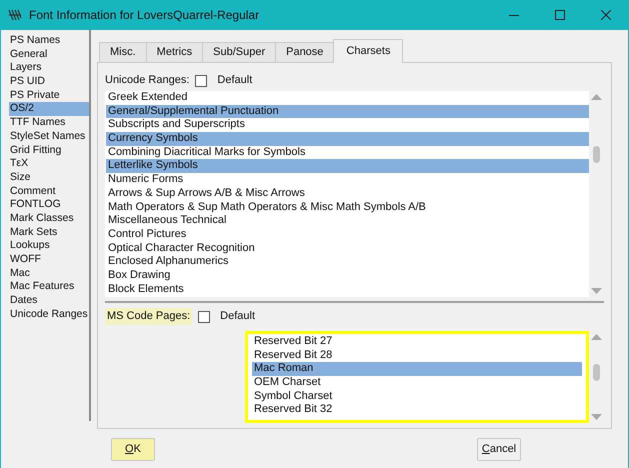 The image size is (629, 468). What do you see at coordinates (347, 193) in the screenshot?
I see `list-item: Arrows & Sup Arrows A/B & Misc Arrows` at bounding box center [347, 193].